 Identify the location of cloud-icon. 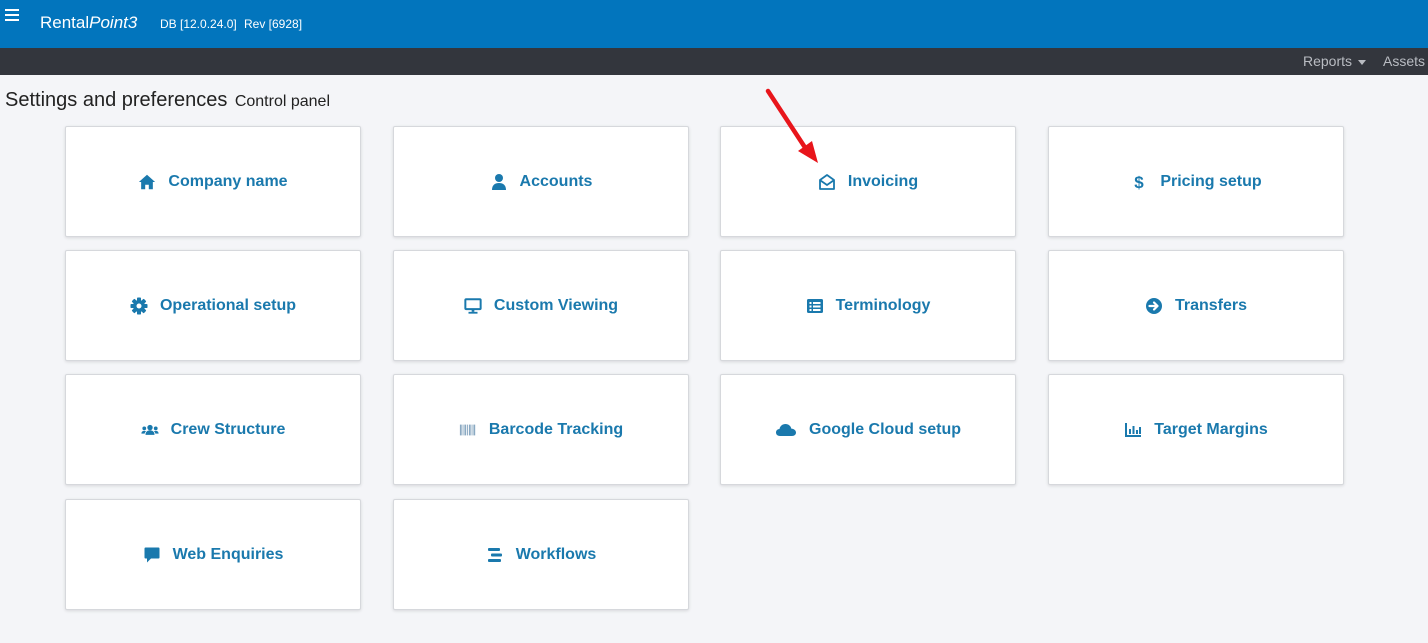
(786, 430).